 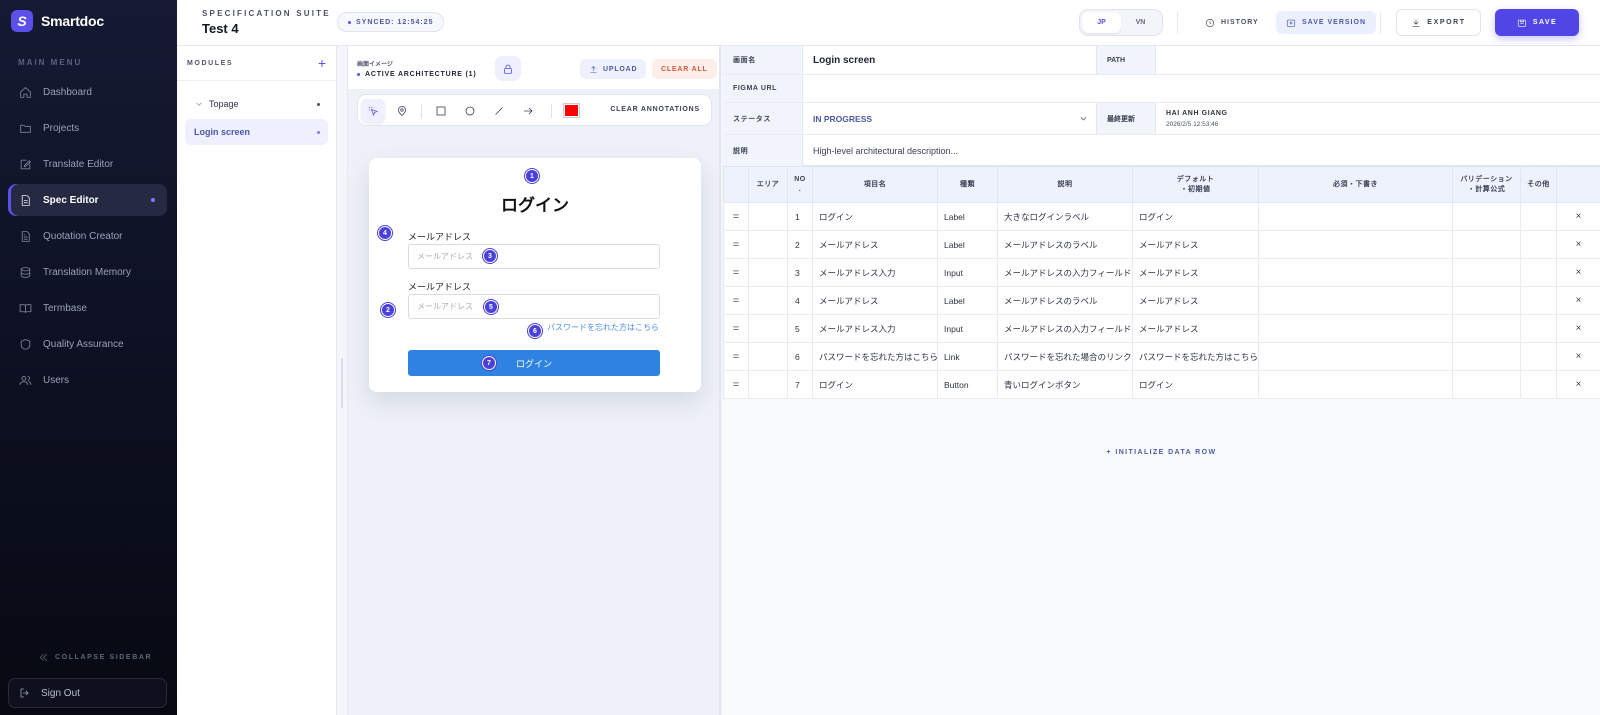 I want to click on cell-type: Button, so click(x=967, y=384).